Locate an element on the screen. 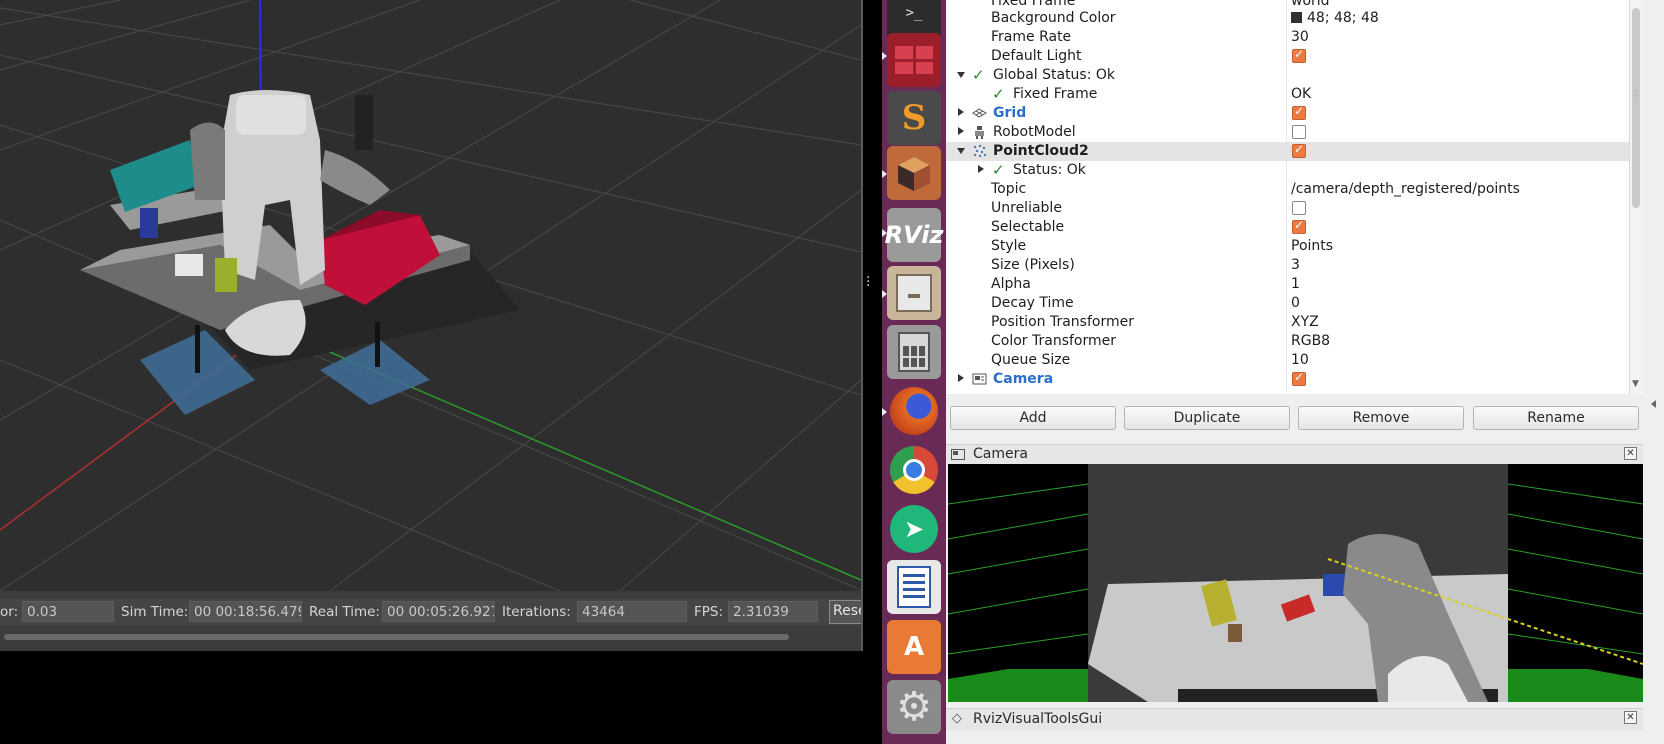 The height and width of the screenshot is (744, 1664). property-value: XYZ is located at coordinates (1305, 322).